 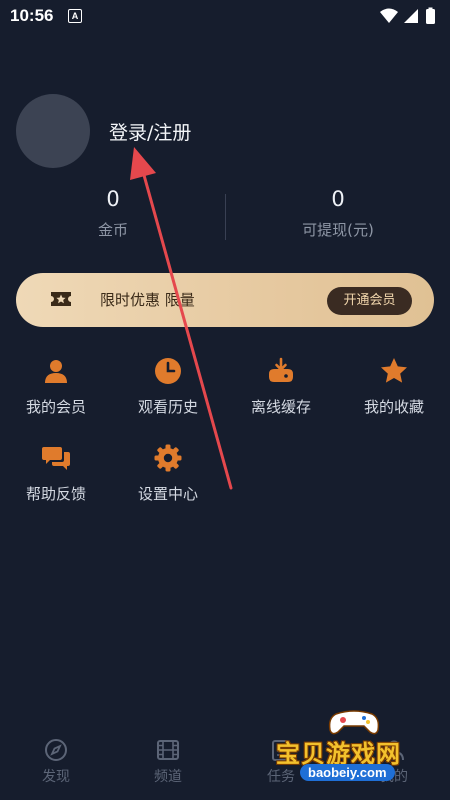 What do you see at coordinates (168, 391) in the screenshot?
I see `grid-item-watch-history: 观看历史` at bounding box center [168, 391].